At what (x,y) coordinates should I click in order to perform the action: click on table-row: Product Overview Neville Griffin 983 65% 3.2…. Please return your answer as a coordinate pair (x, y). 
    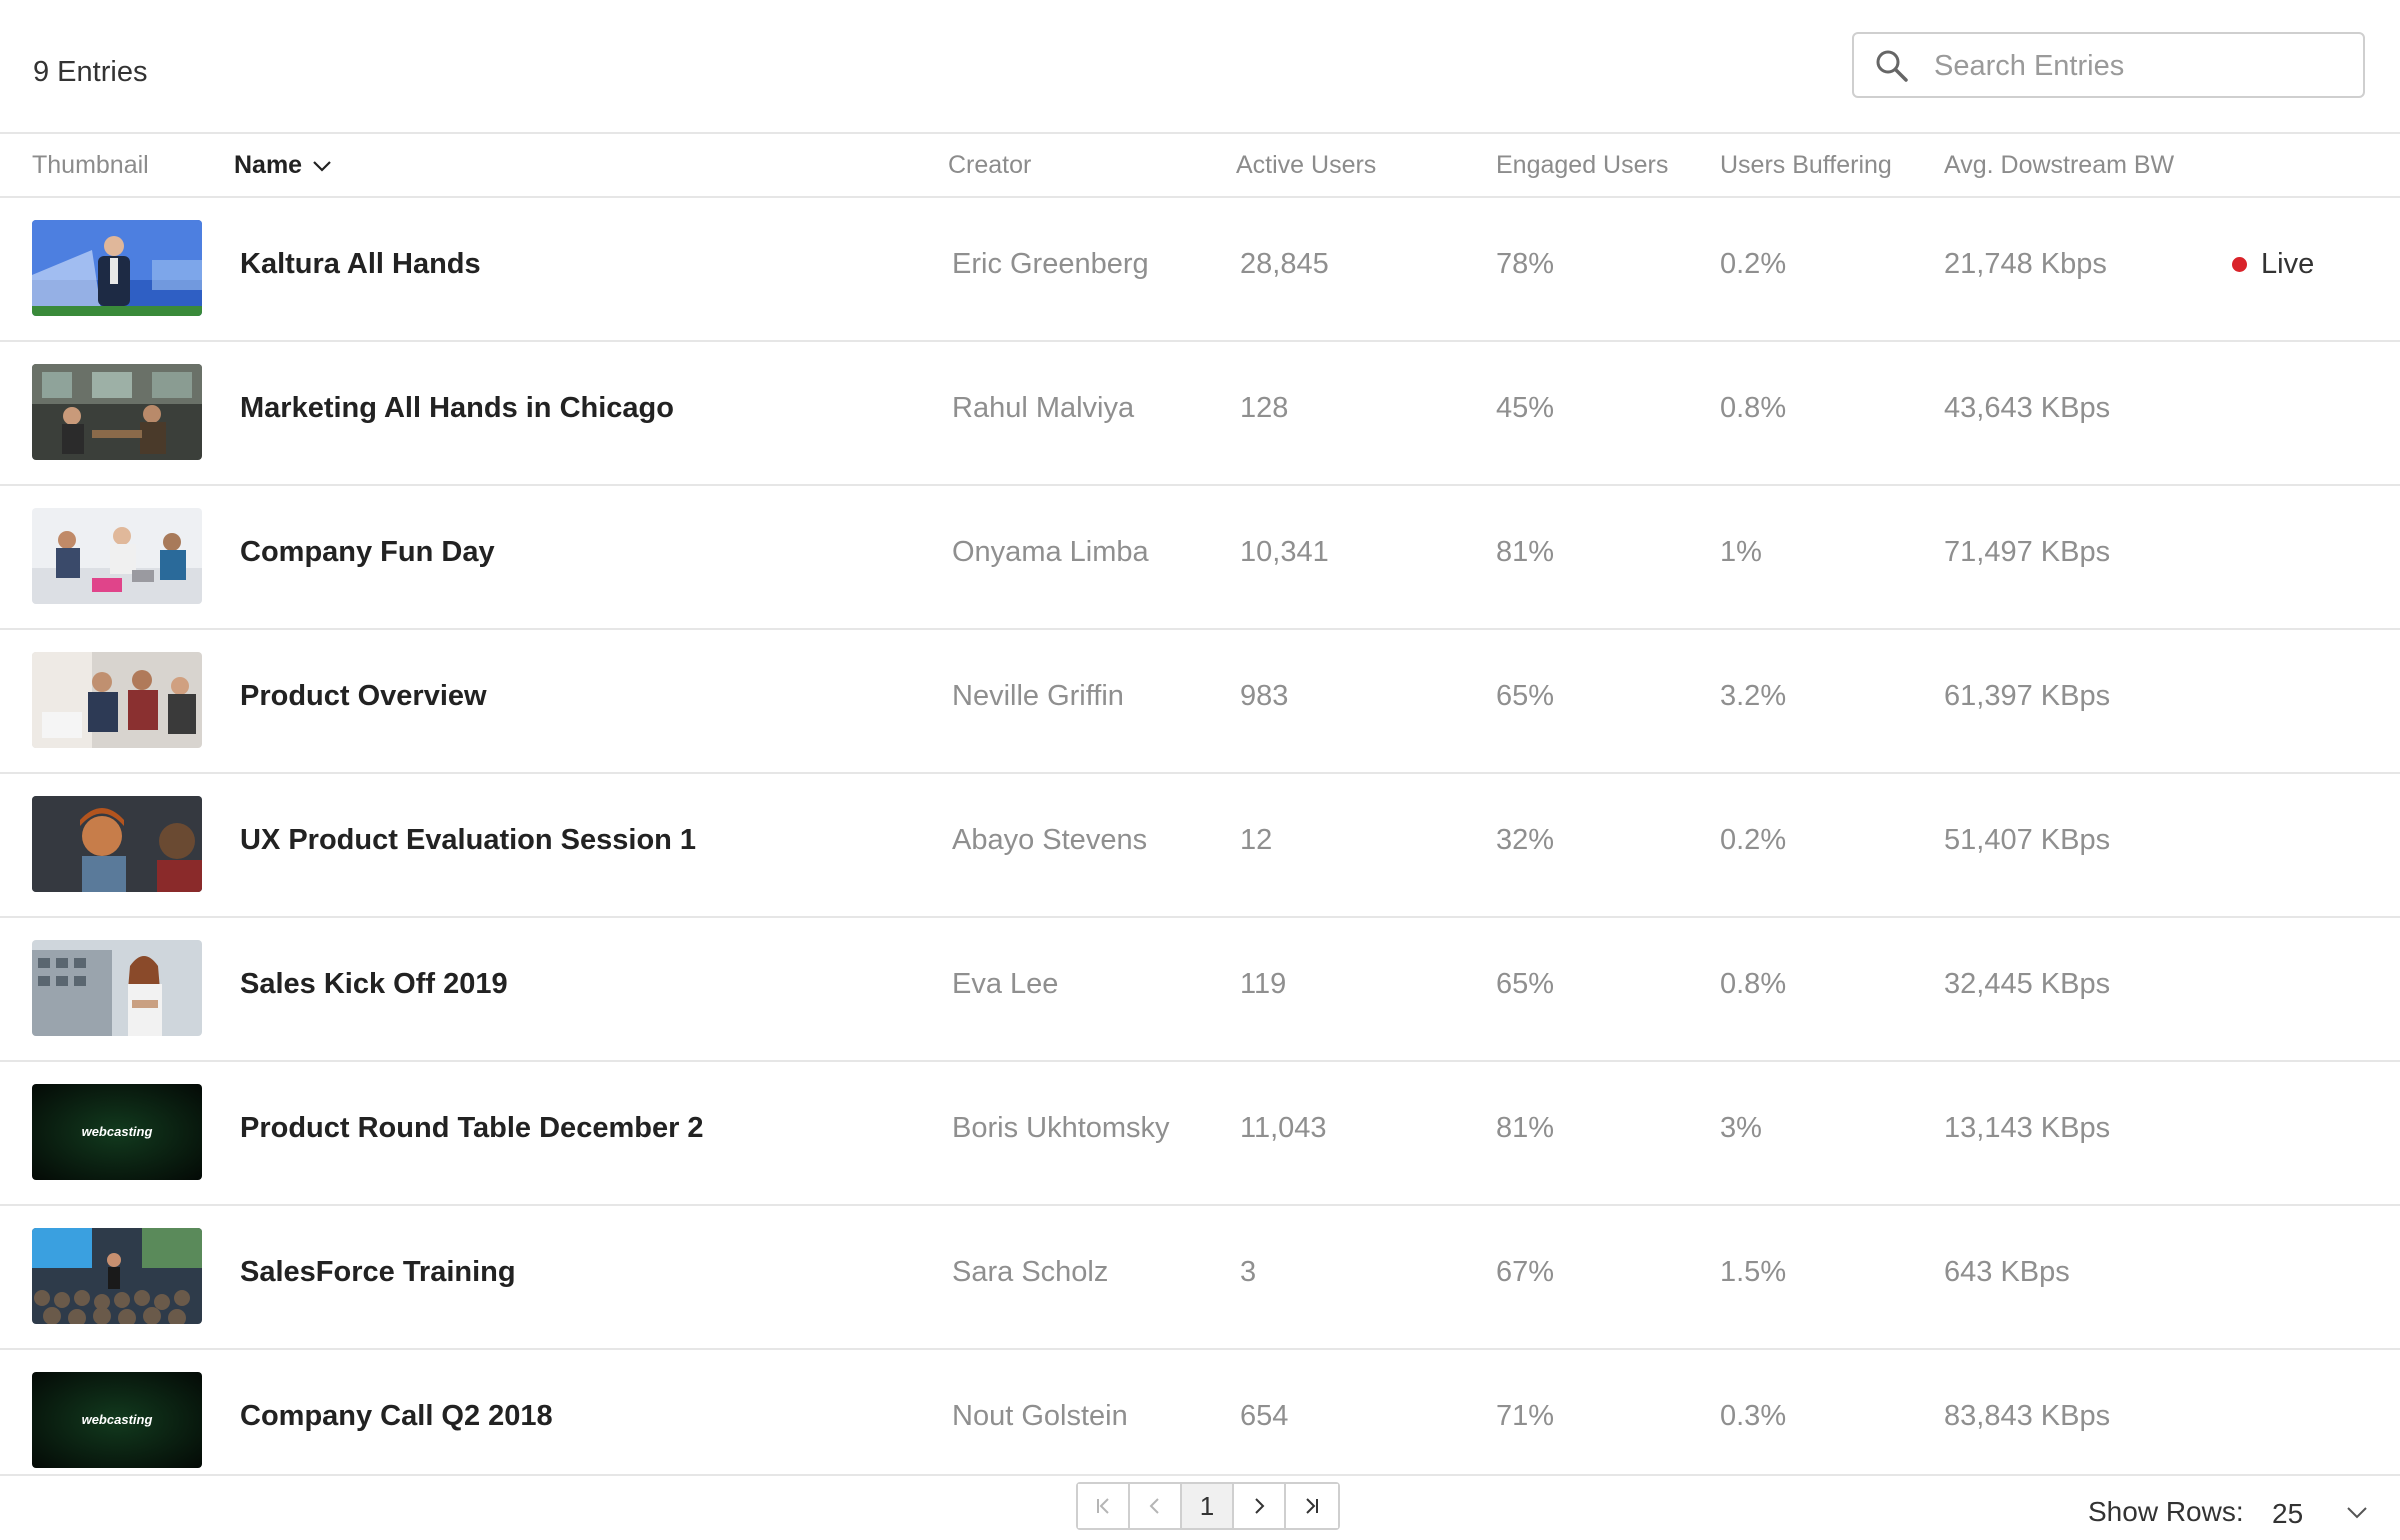
    Looking at the image, I should click on (1200, 702).